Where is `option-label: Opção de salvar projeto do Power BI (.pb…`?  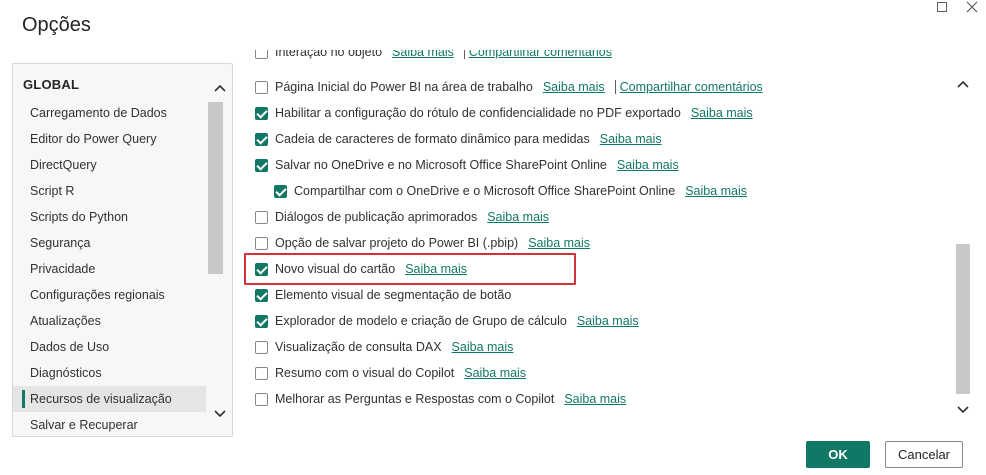
option-label: Opção de salvar projeto do Power BI (.pb… is located at coordinates (397, 243).